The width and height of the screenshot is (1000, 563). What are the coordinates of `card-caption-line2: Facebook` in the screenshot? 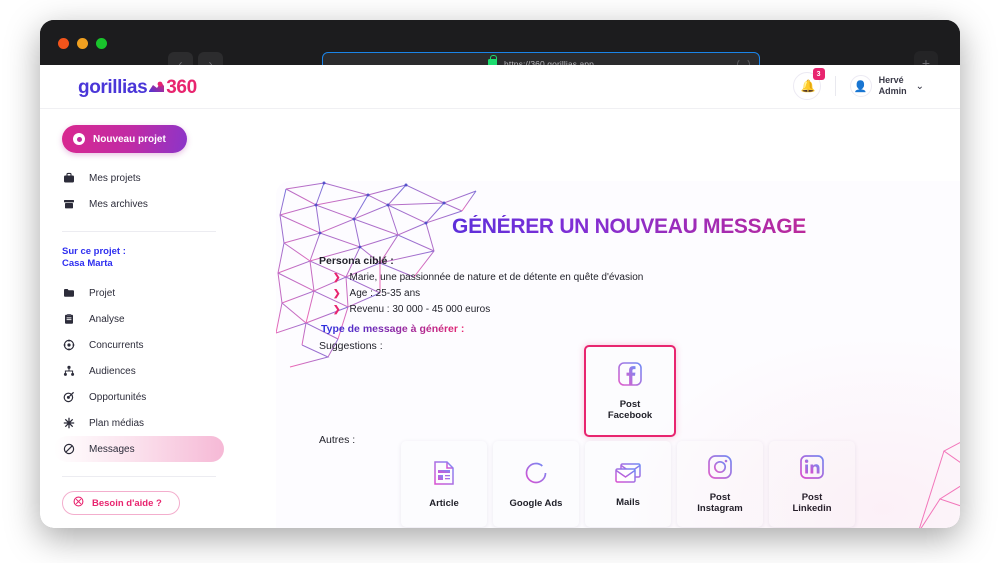 It's located at (630, 415).